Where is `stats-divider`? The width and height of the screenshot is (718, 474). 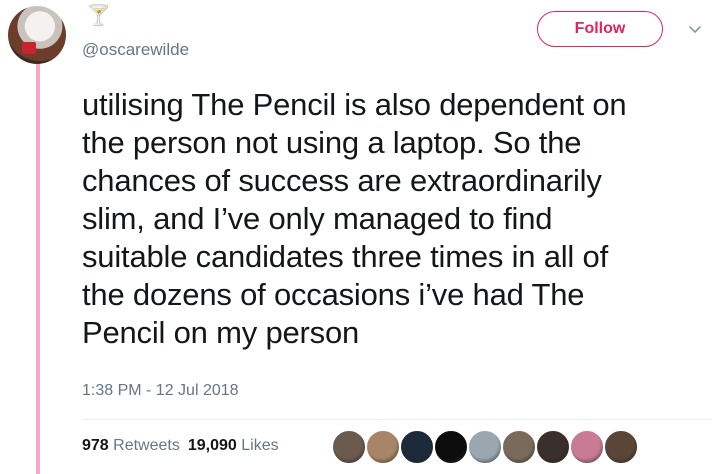
stats-divider is located at coordinates (397, 419).